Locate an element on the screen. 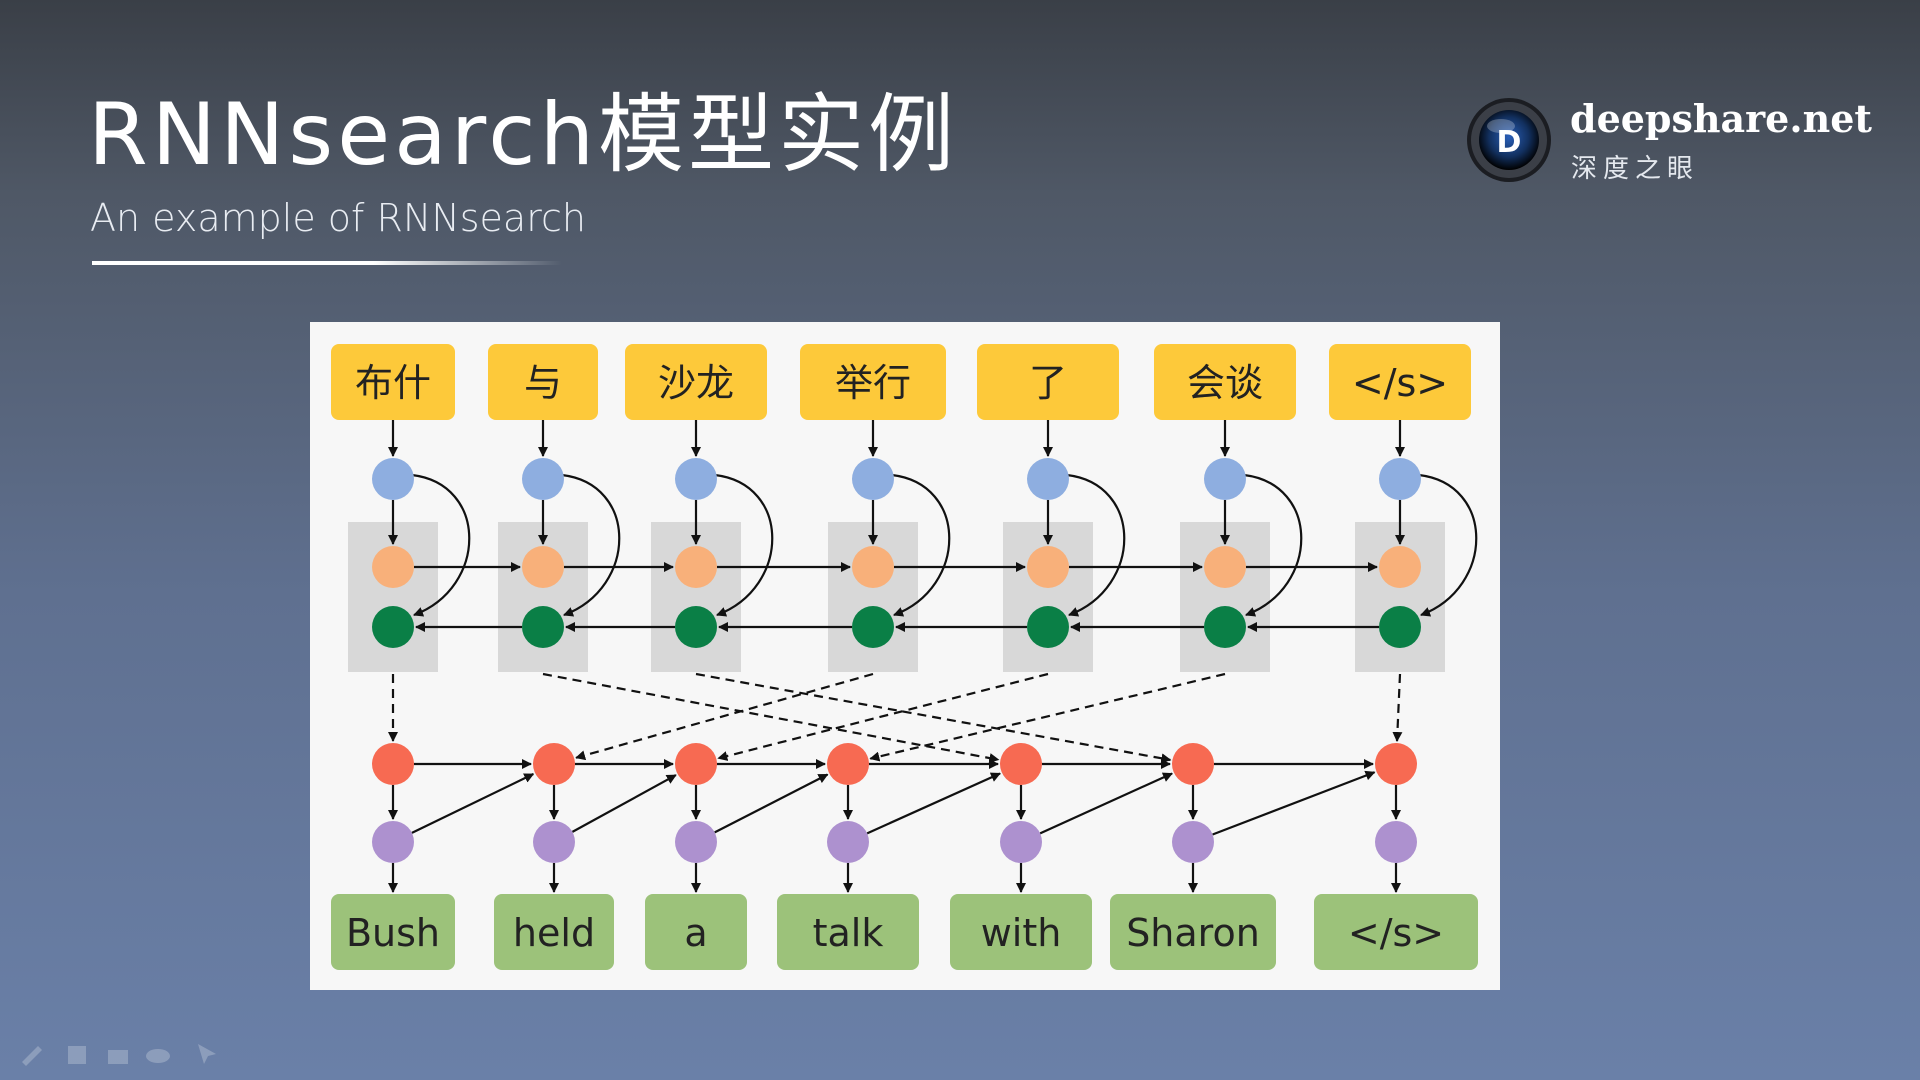  target-token: </s> is located at coordinates (1396, 933).